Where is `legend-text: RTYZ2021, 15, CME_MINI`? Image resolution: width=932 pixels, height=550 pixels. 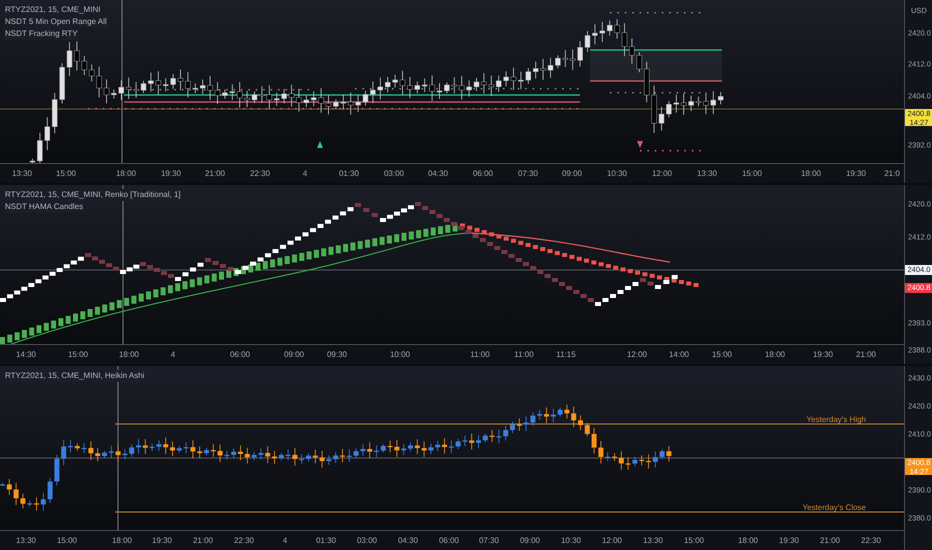
legend-text: RTYZ2021, 15, CME_MINI is located at coordinates (53, 10).